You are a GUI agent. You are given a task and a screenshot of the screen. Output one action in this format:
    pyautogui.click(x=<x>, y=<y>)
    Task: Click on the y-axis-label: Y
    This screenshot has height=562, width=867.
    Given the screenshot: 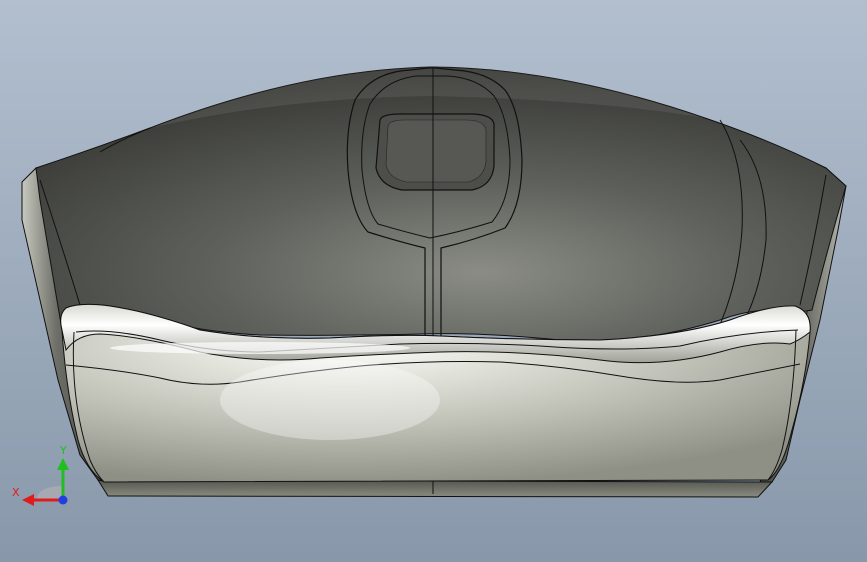 What is the action you would take?
    pyautogui.click(x=63, y=450)
    